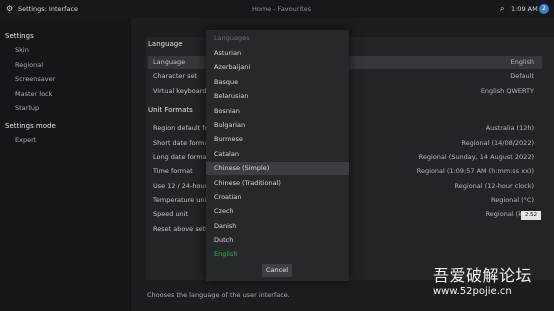  I want to click on language-option-label: Chinese (Simple), so click(242, 168).